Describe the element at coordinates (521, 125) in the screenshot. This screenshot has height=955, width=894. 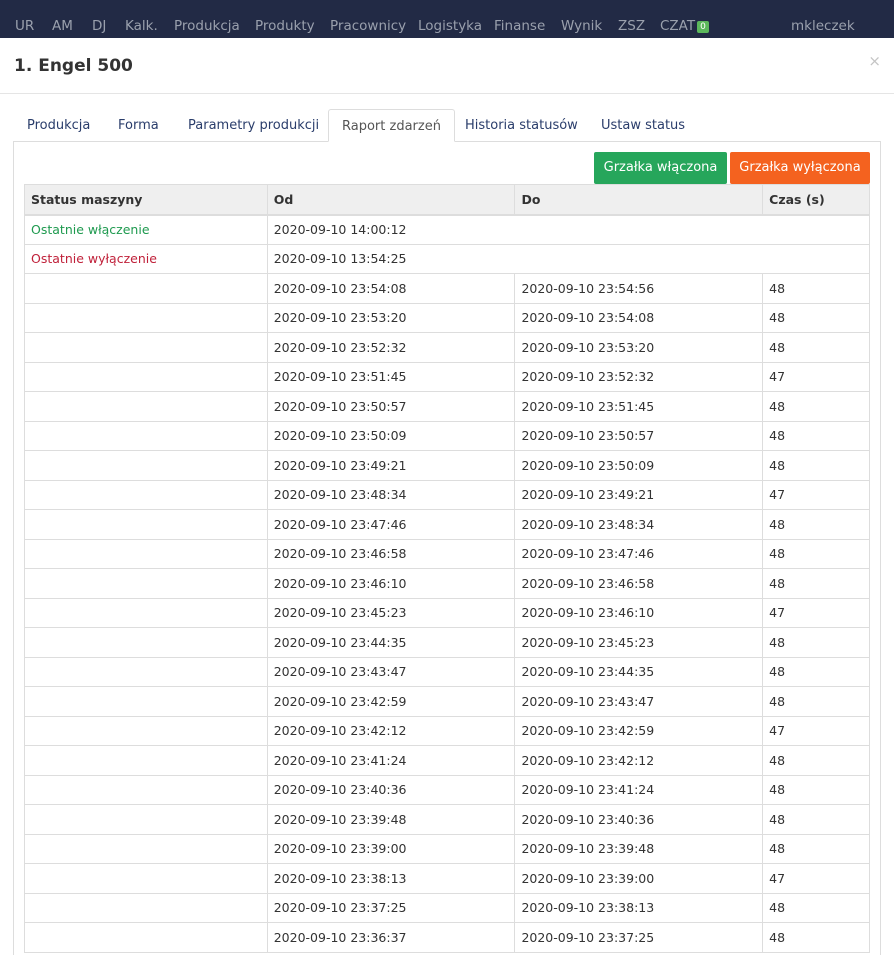
I see `tab-historia-statusow: Historia statusów` at that location.